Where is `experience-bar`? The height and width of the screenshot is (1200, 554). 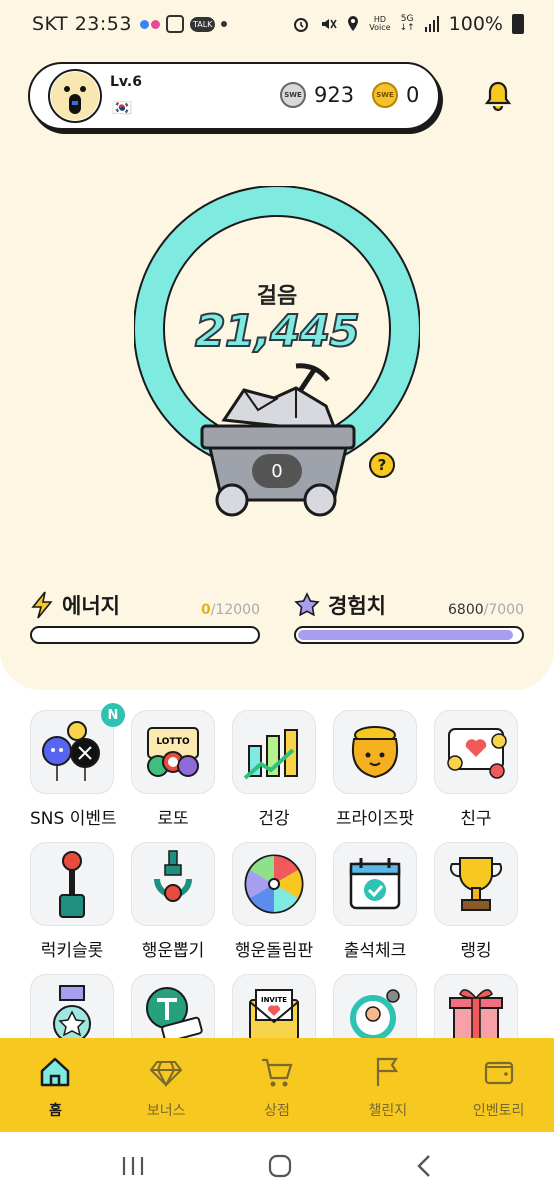 experience-bar is located at coordinates (409, 635).